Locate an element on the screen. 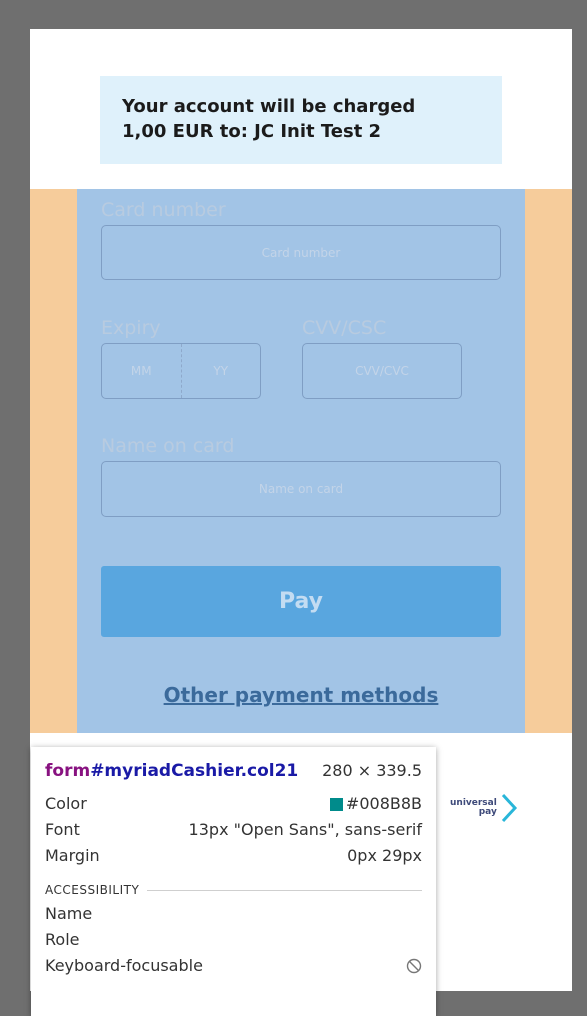  row-value: 13px "Open Sans", sans-serif is located at coordinates (305, 829).